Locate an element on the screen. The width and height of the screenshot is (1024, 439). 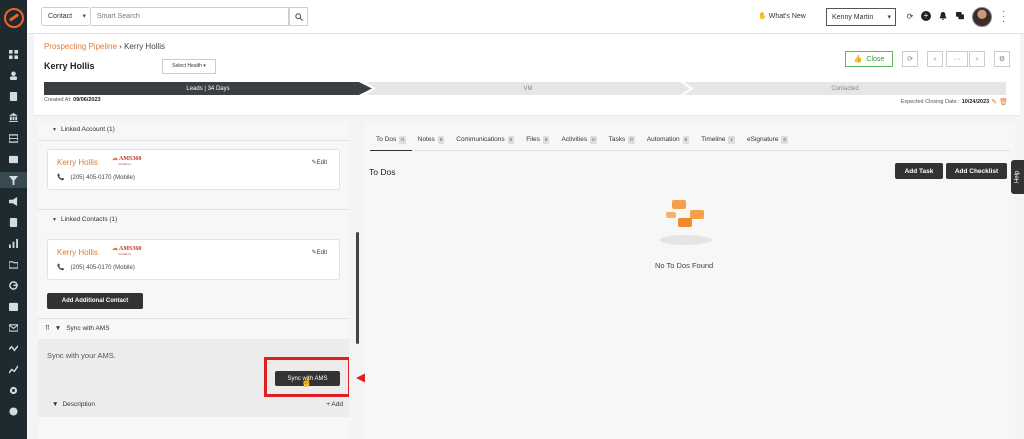
dashboard-icon is located at coordinates (13, 54).